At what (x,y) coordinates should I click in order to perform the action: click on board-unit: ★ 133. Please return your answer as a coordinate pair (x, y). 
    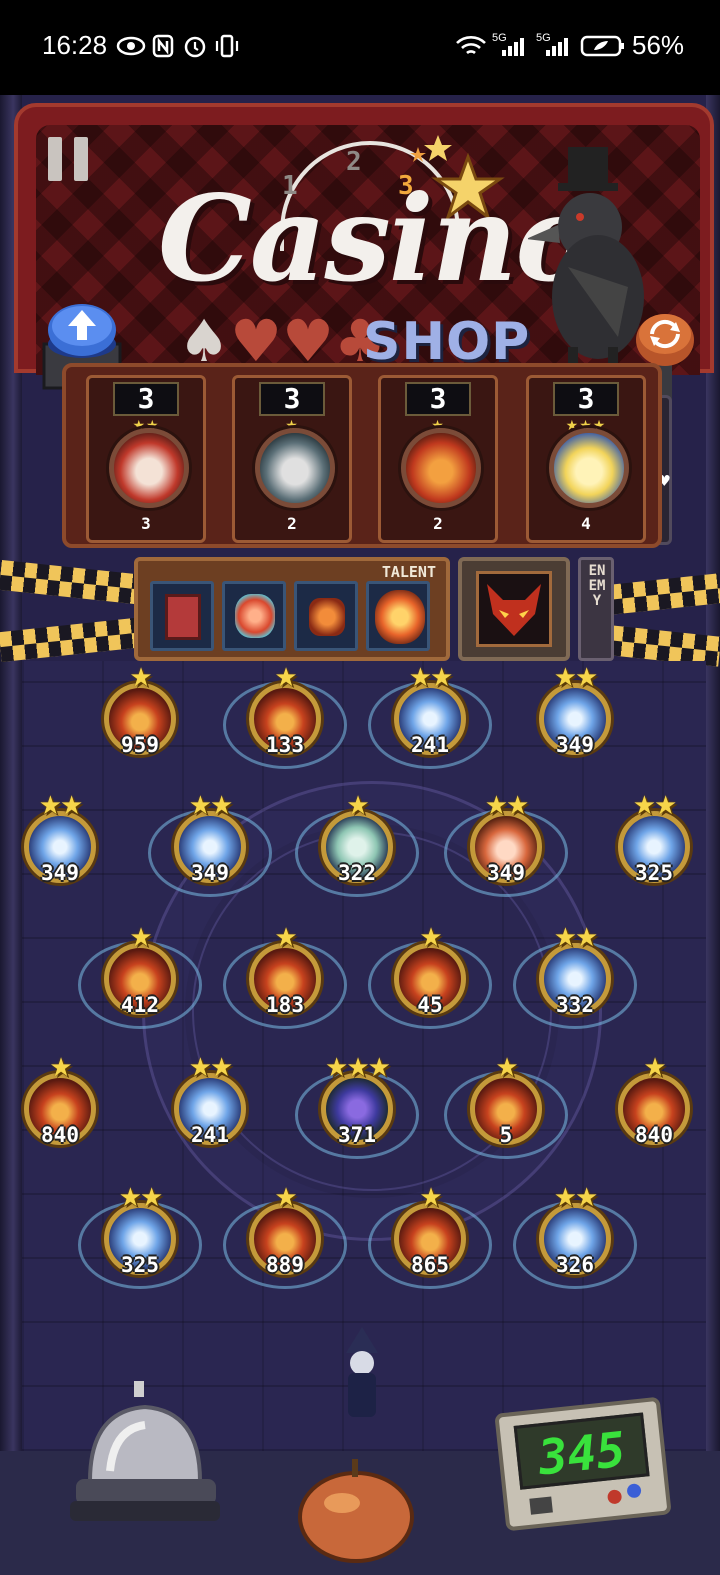
    Looking at the image, I should click on (285, 717).